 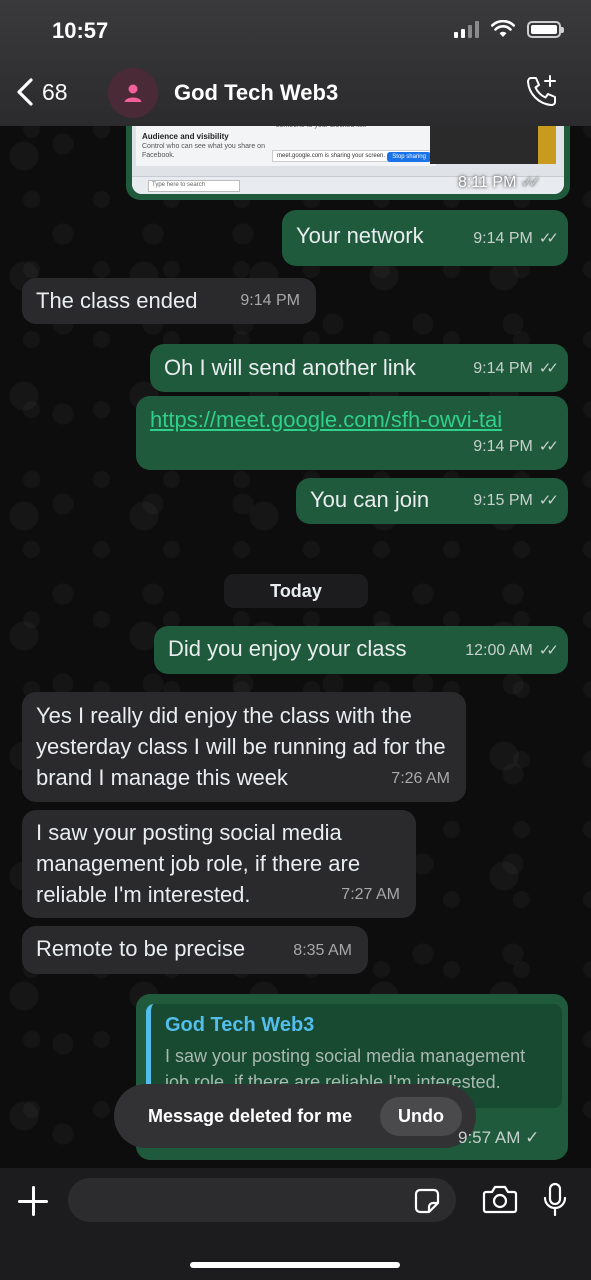 What do you see at coordinates (421, 1116) in the screenshot?
I see `undo-button: Undo` at bounding box center [421, 1116].